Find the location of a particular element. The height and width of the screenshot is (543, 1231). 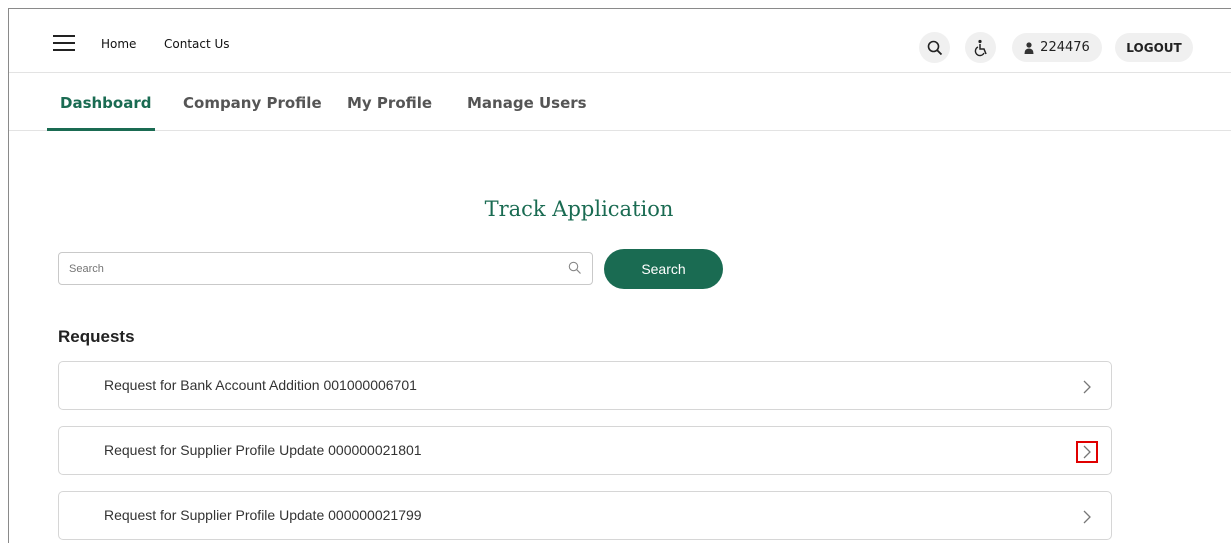

requests-heading: Requests is located at coordinates (96, 336).